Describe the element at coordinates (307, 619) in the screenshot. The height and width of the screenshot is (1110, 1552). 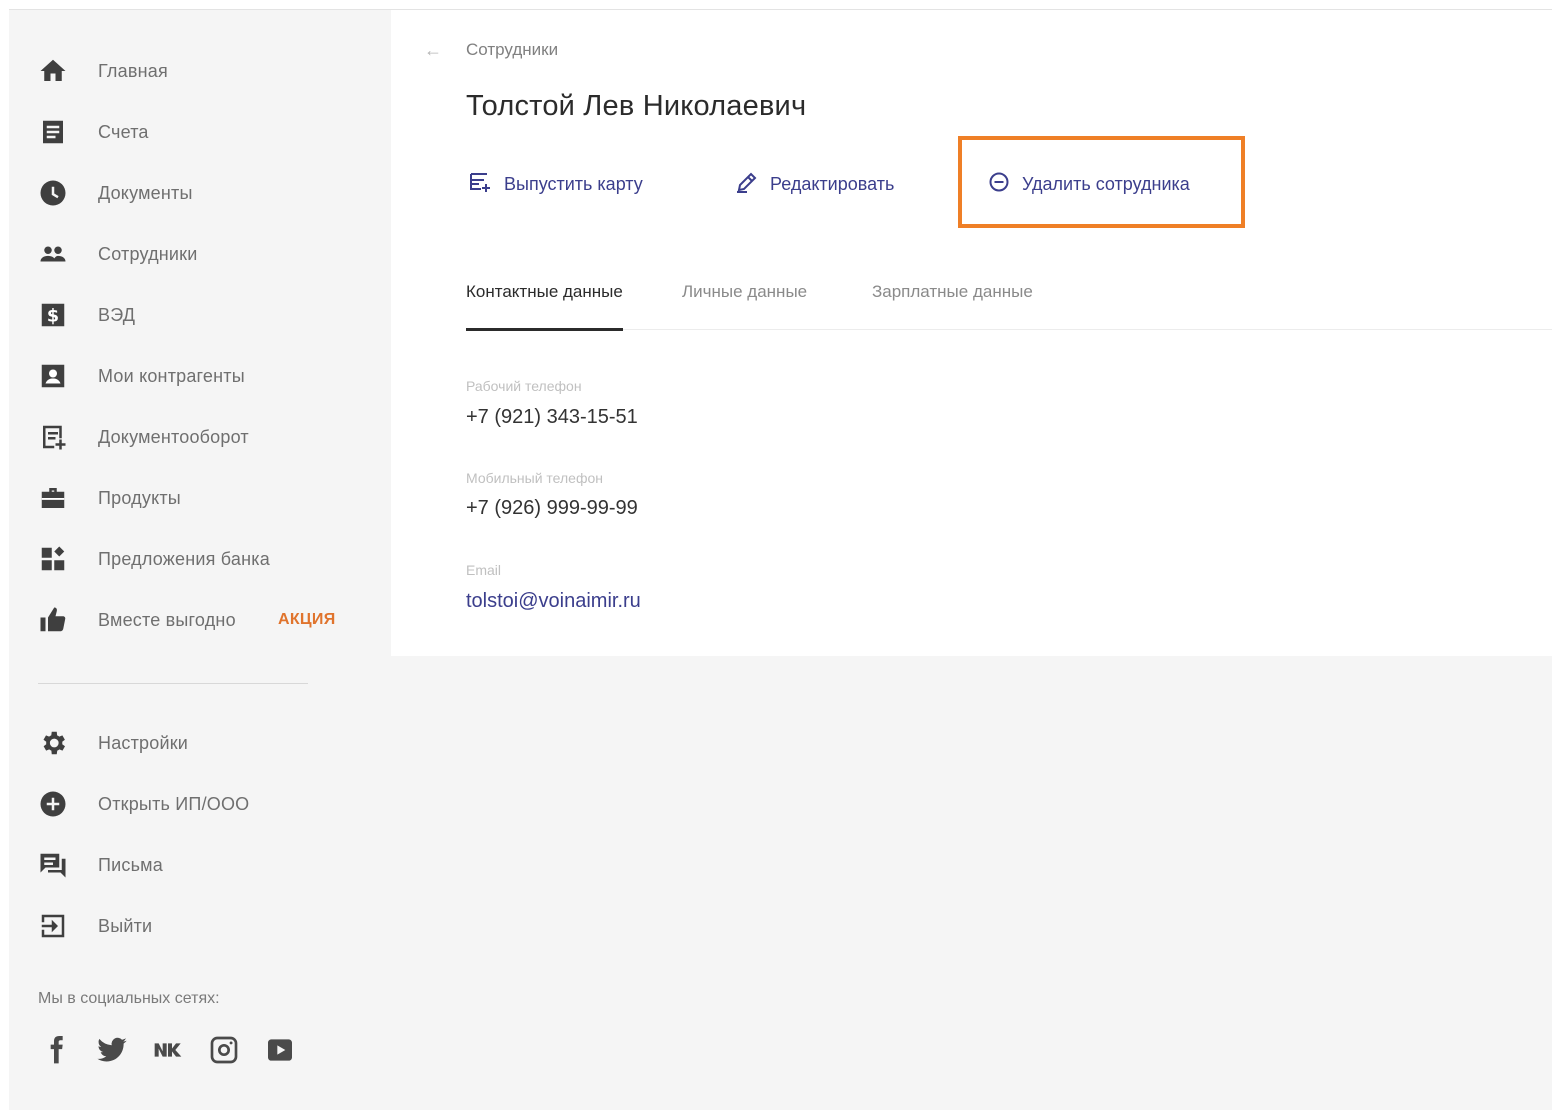
I see `promo-badge: АКЦИЯ` at that location.